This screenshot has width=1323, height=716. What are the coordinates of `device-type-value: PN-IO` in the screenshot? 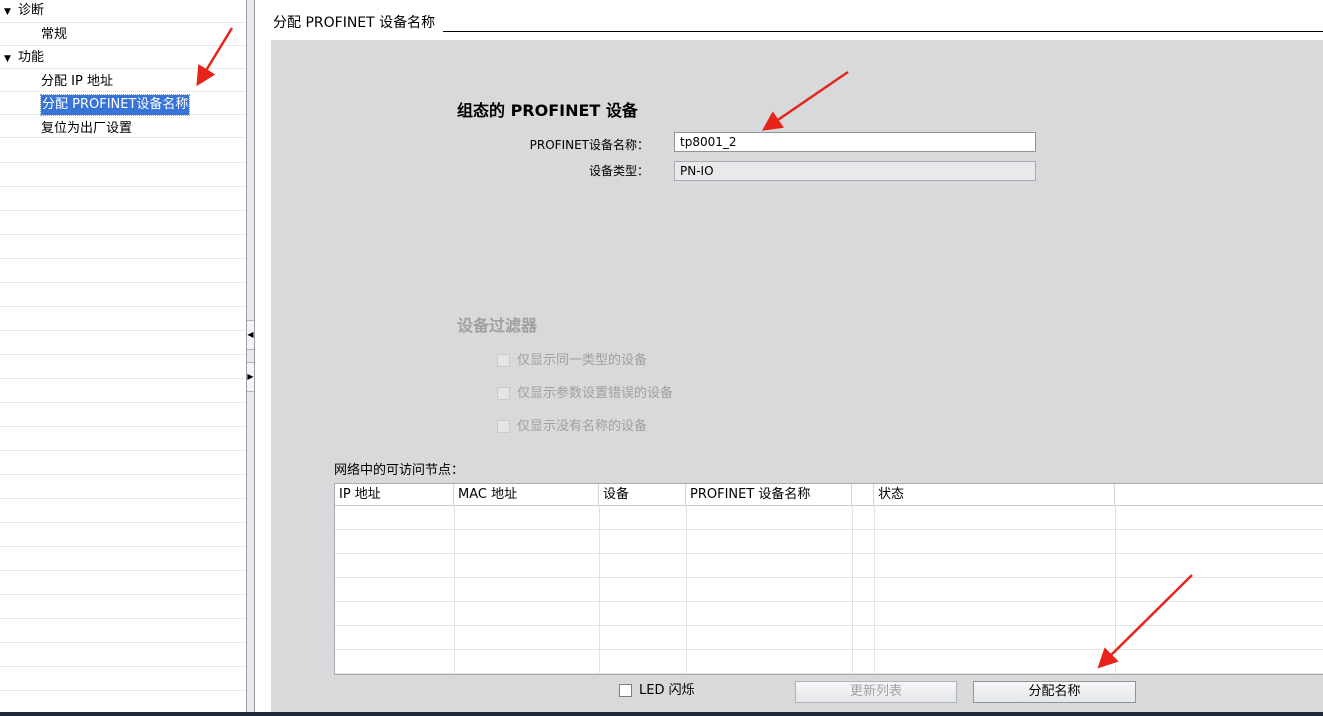 It's located at (697, 171).